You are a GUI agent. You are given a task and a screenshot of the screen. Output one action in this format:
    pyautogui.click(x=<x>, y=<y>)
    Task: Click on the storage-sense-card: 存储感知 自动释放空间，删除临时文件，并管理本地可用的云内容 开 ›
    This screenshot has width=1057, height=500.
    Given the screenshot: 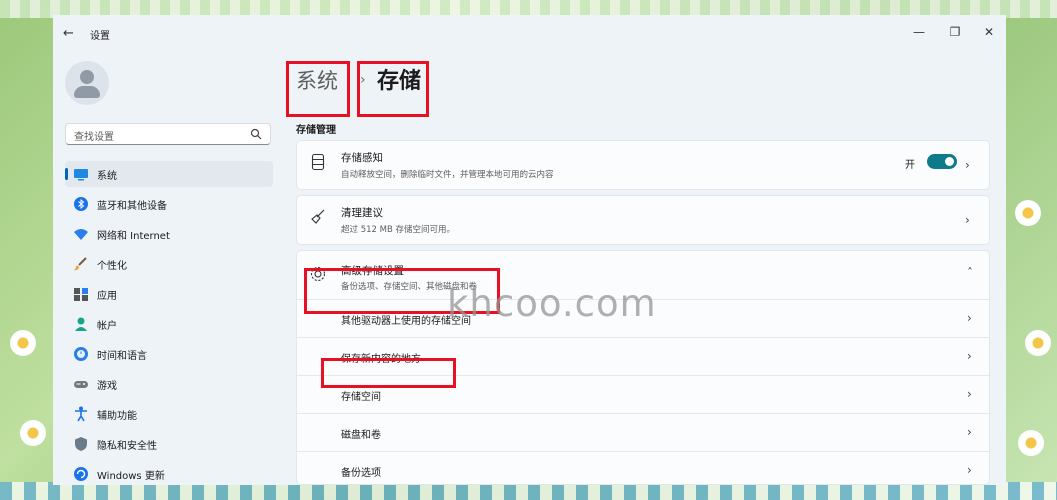 What is the action you would take?
    pyautogui.click(x=643, y=165)
    